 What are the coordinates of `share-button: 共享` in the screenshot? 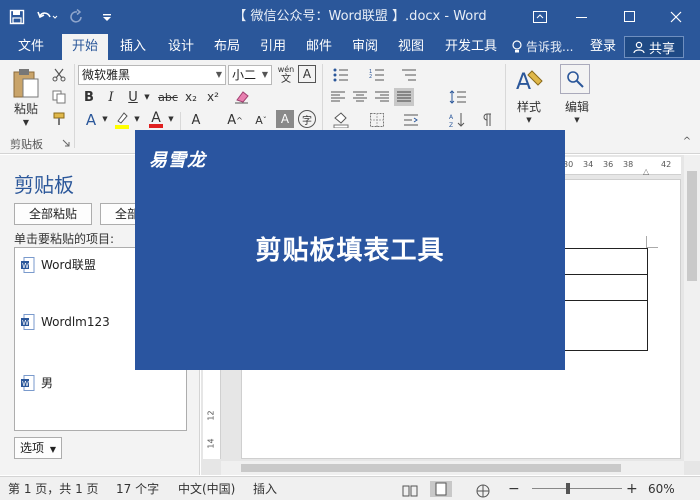 It's located at (654, 47).